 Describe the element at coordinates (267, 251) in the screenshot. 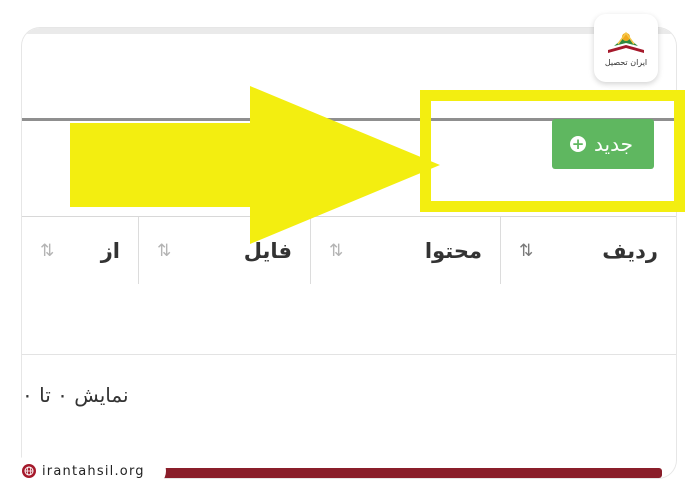

I see `column-header-label: فایل` at that location.